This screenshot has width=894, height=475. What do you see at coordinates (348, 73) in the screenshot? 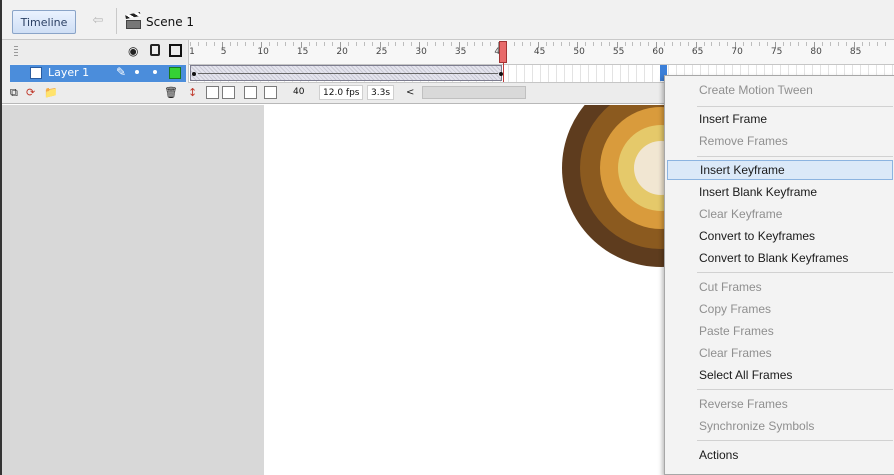
I see `frame-span-line` at bounding box center [348, 73].